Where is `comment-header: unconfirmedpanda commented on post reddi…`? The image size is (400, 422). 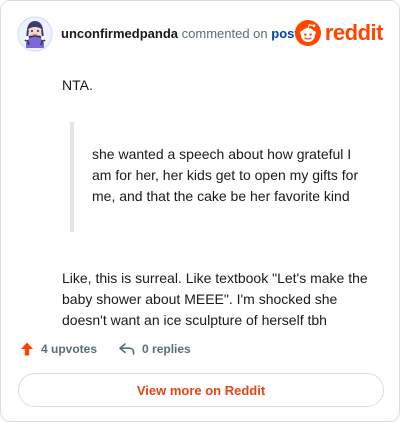 comment-header: unconfirmedpanda commented on post reddi… is located at coordinates (200, 34).